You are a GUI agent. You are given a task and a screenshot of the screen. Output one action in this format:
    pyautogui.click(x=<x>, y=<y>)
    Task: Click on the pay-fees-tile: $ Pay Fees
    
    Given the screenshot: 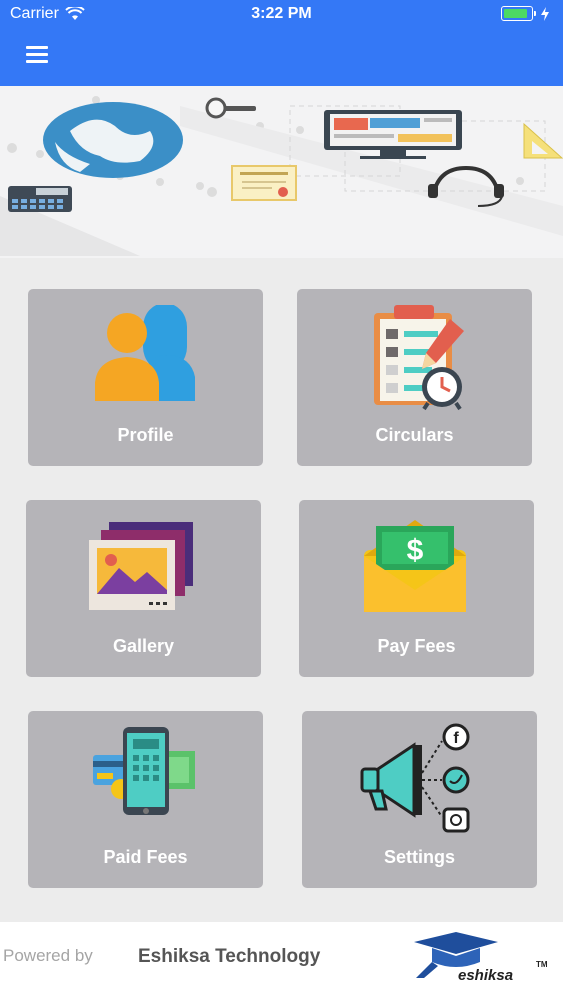 What is the action you would take?
    pyautogui.click(x=416, y=588)
    